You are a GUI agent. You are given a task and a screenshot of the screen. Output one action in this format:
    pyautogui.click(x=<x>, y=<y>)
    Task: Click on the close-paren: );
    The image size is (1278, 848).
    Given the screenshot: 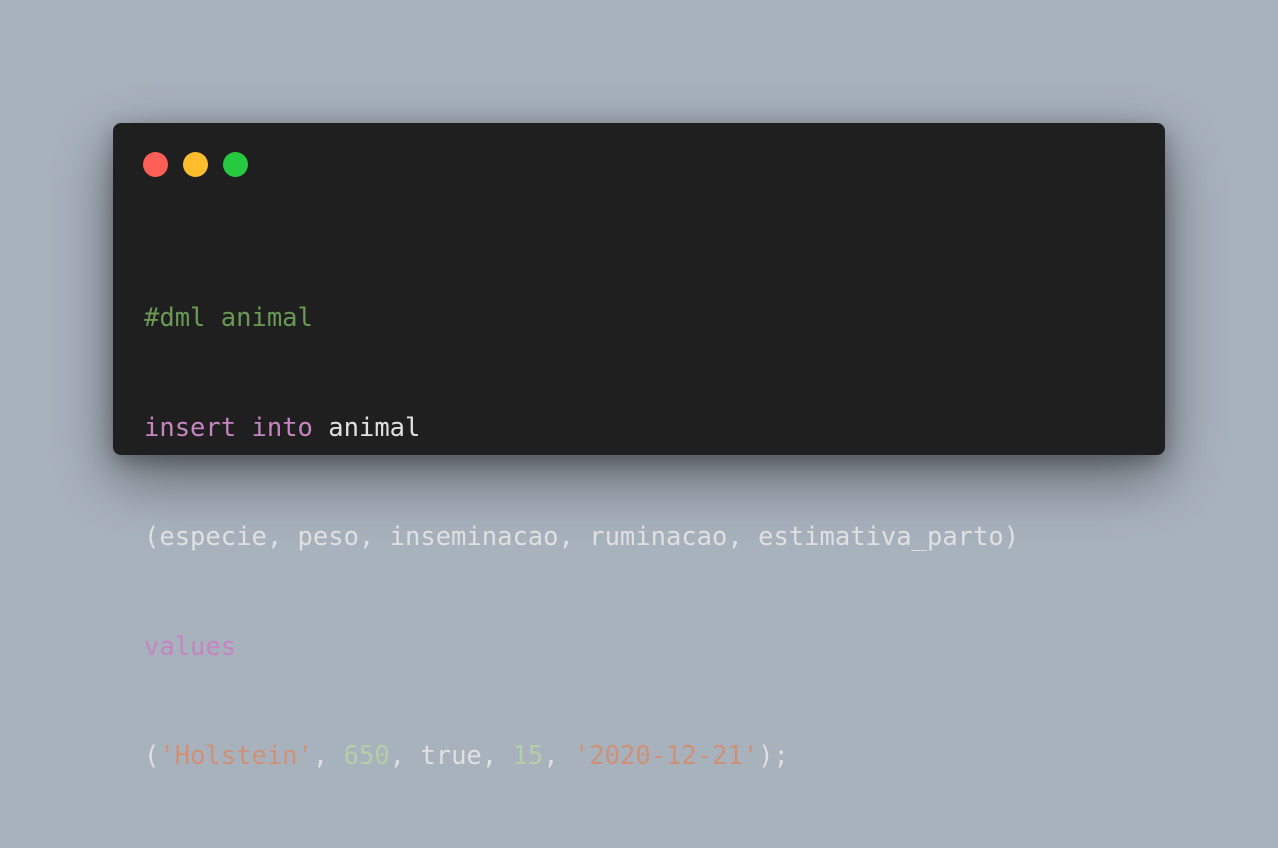 What is the action you would take?
    pyautogui.click(x=773, y=756)
    